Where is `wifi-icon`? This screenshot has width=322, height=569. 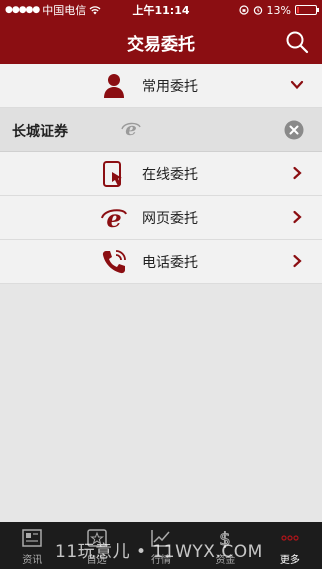
wifi-icon is located at coordinates (95, 9).